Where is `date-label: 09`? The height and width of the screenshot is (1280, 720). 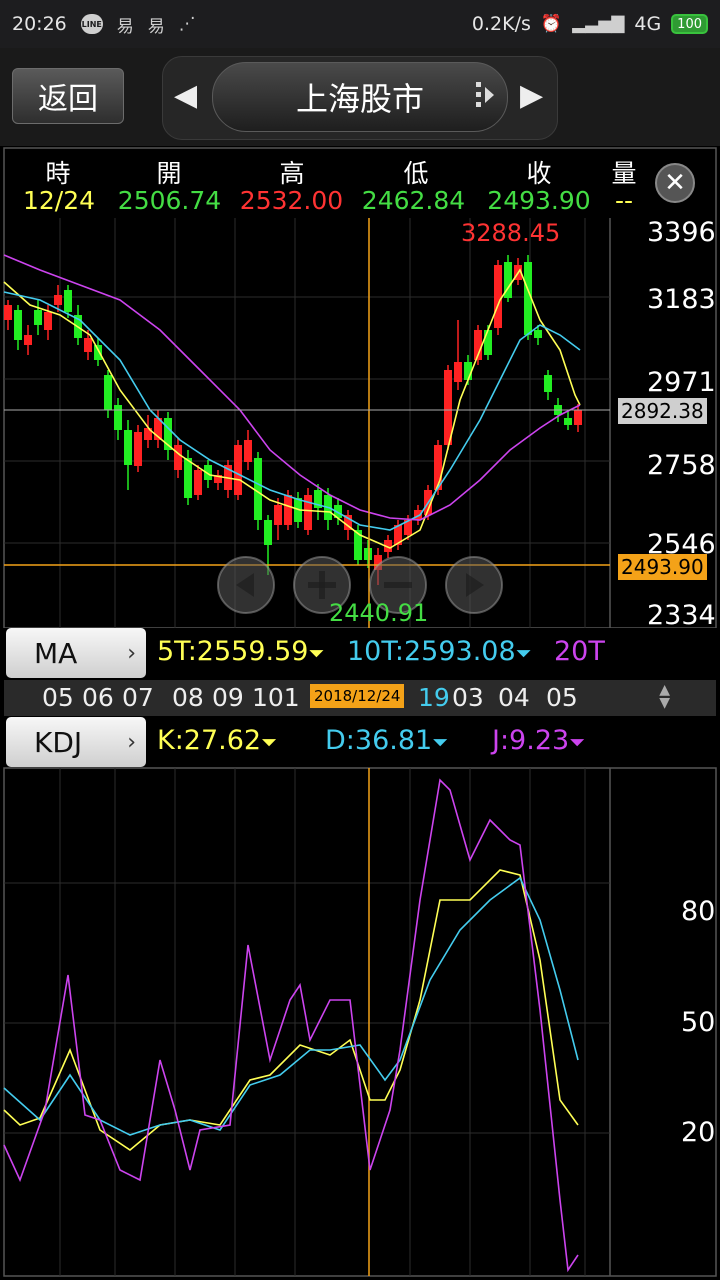
date-label: 09 is located at coordinates (228, 697).